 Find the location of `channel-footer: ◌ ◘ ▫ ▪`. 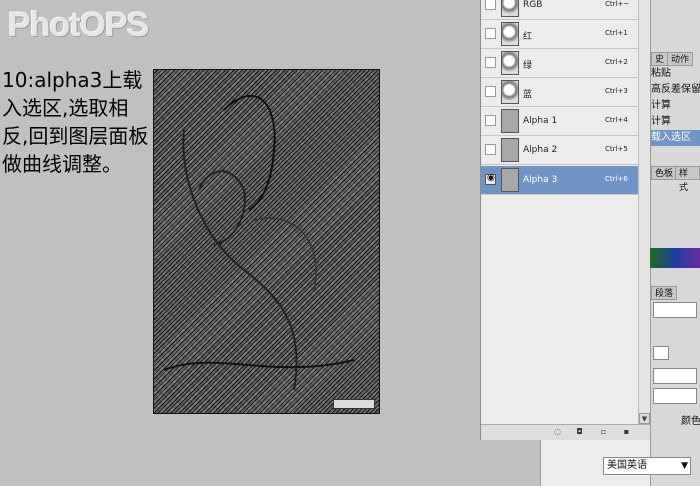

channel-footer: ◌ ◘ ▫ ▪ is located at coordinates (566, 432).